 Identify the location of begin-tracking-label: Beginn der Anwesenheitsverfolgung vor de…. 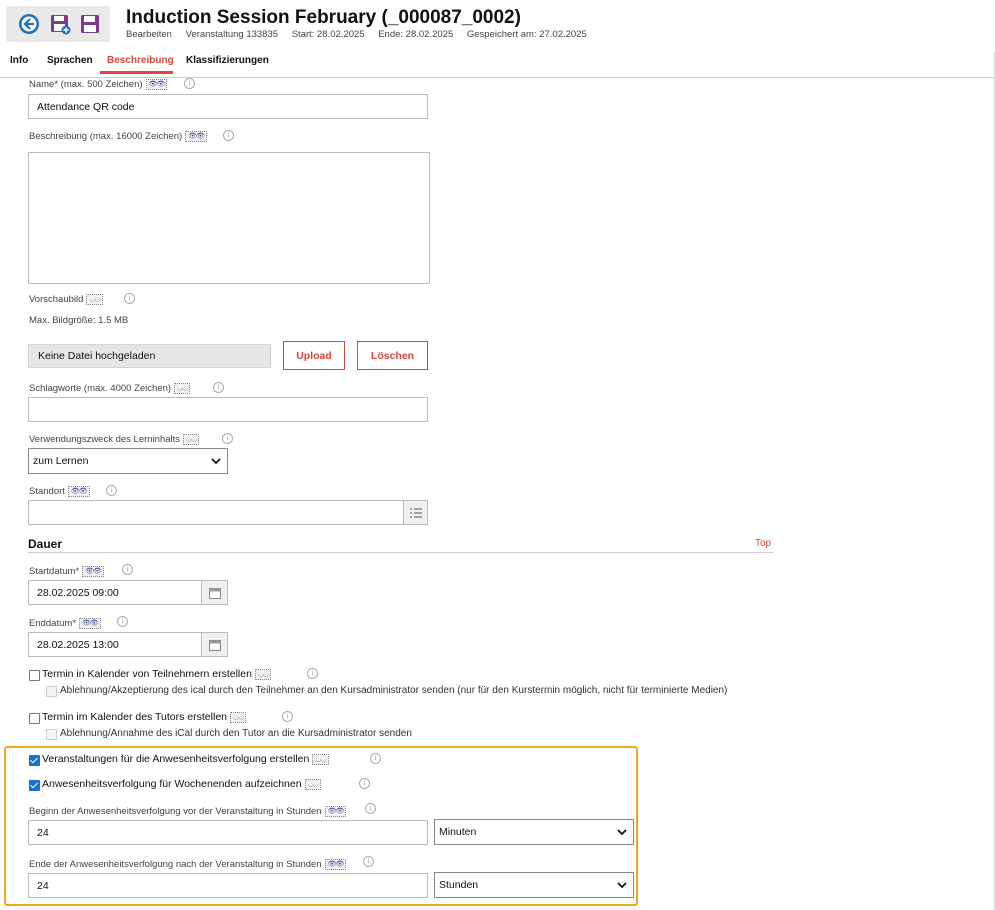
(188, 811).